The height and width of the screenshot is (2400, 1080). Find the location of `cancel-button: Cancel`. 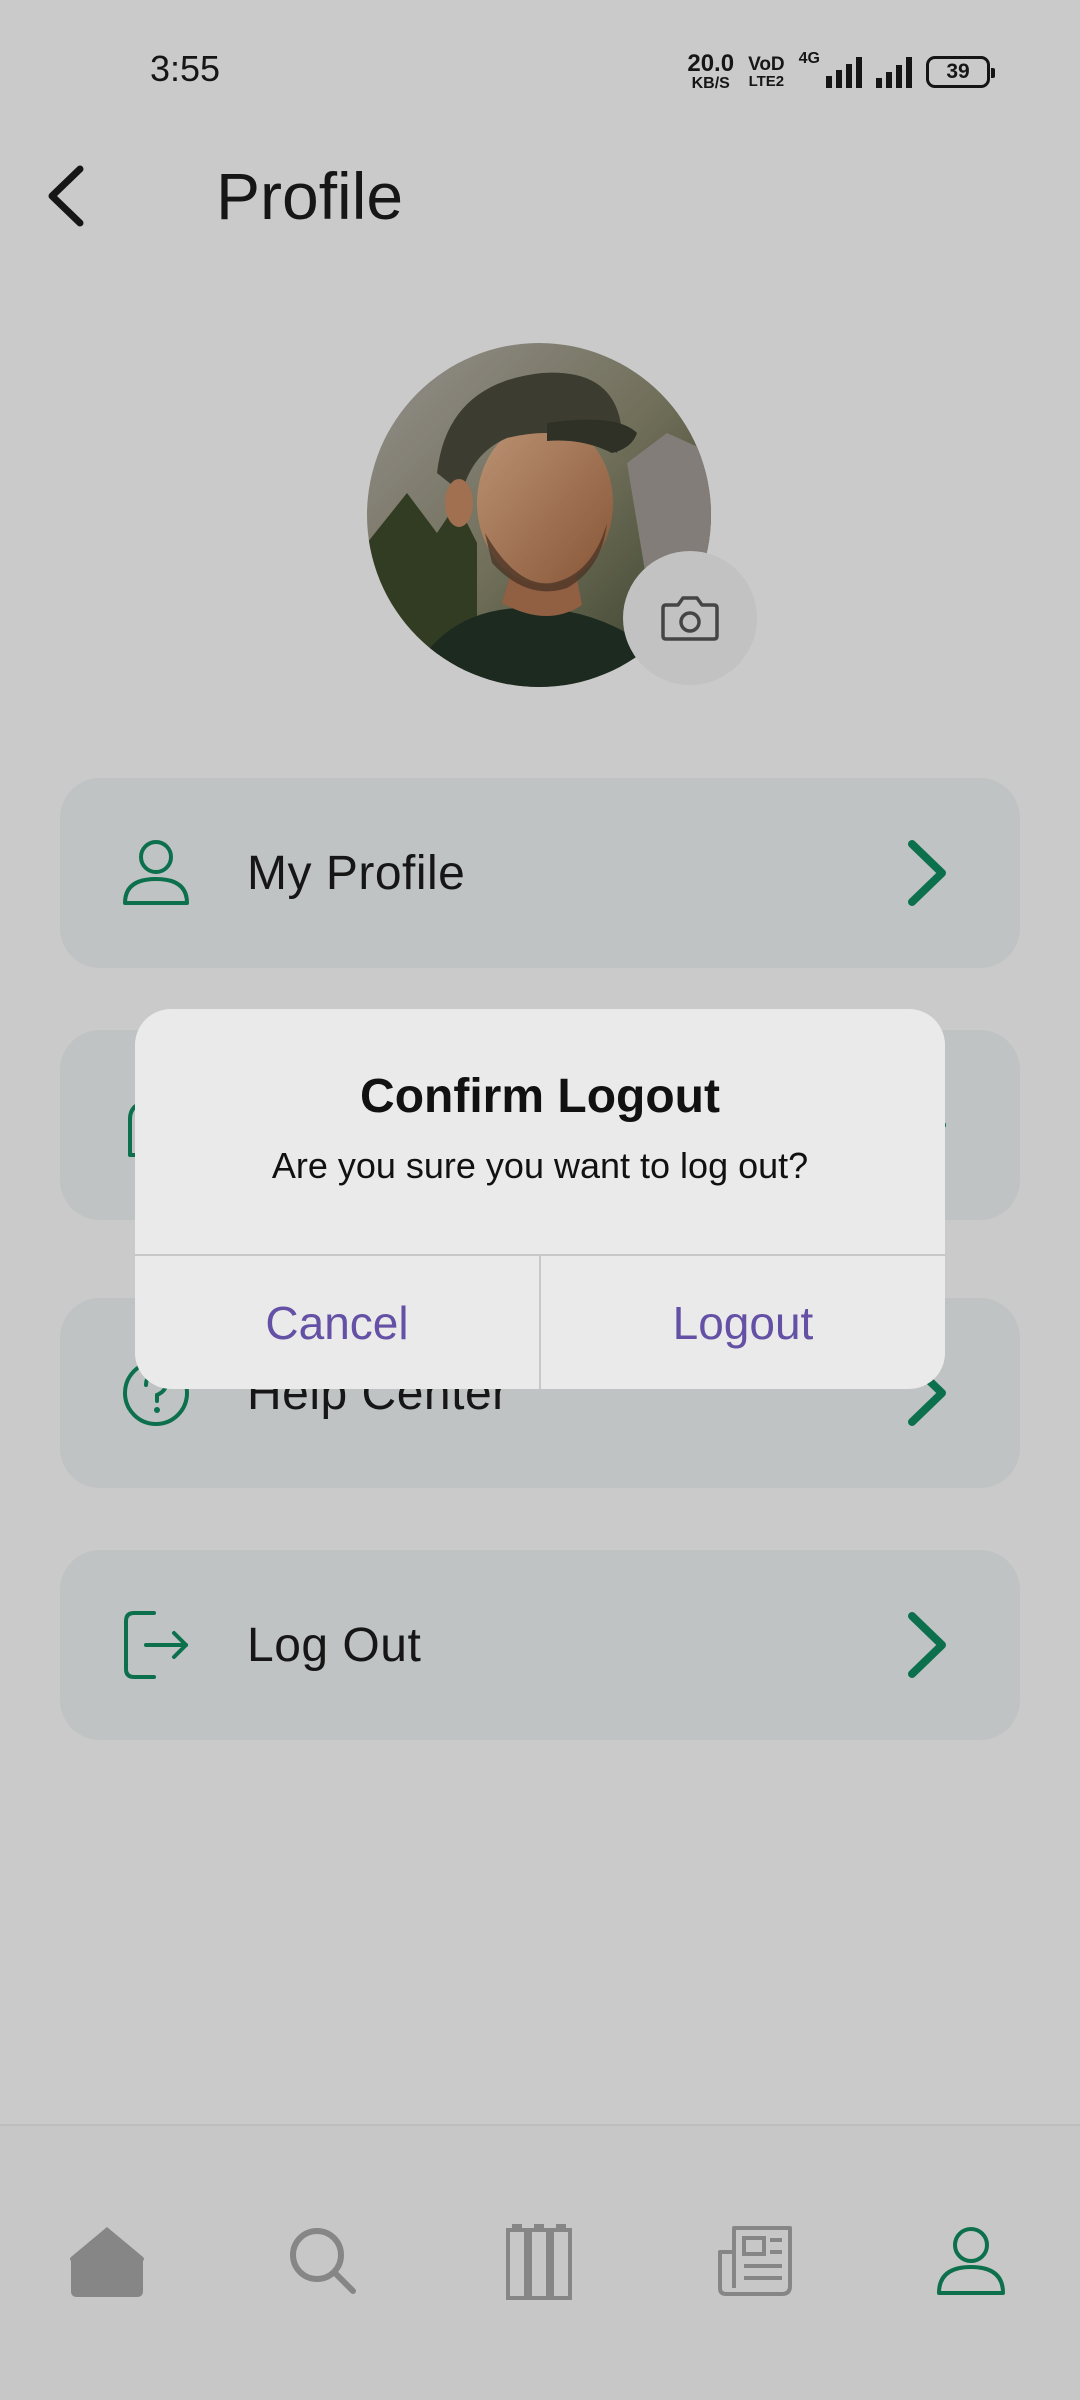

cancel-button: Cancel is located at coordinates (337, 1322).